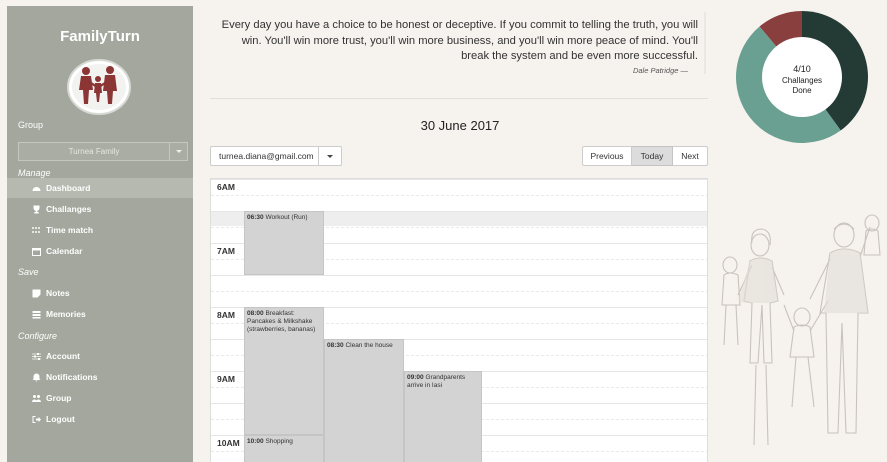 This screenshot has height=462, width=887. Describe the element at coordinates (60, 419) in the screenshot. I see `sidebar-item-label: Logout` at that location.